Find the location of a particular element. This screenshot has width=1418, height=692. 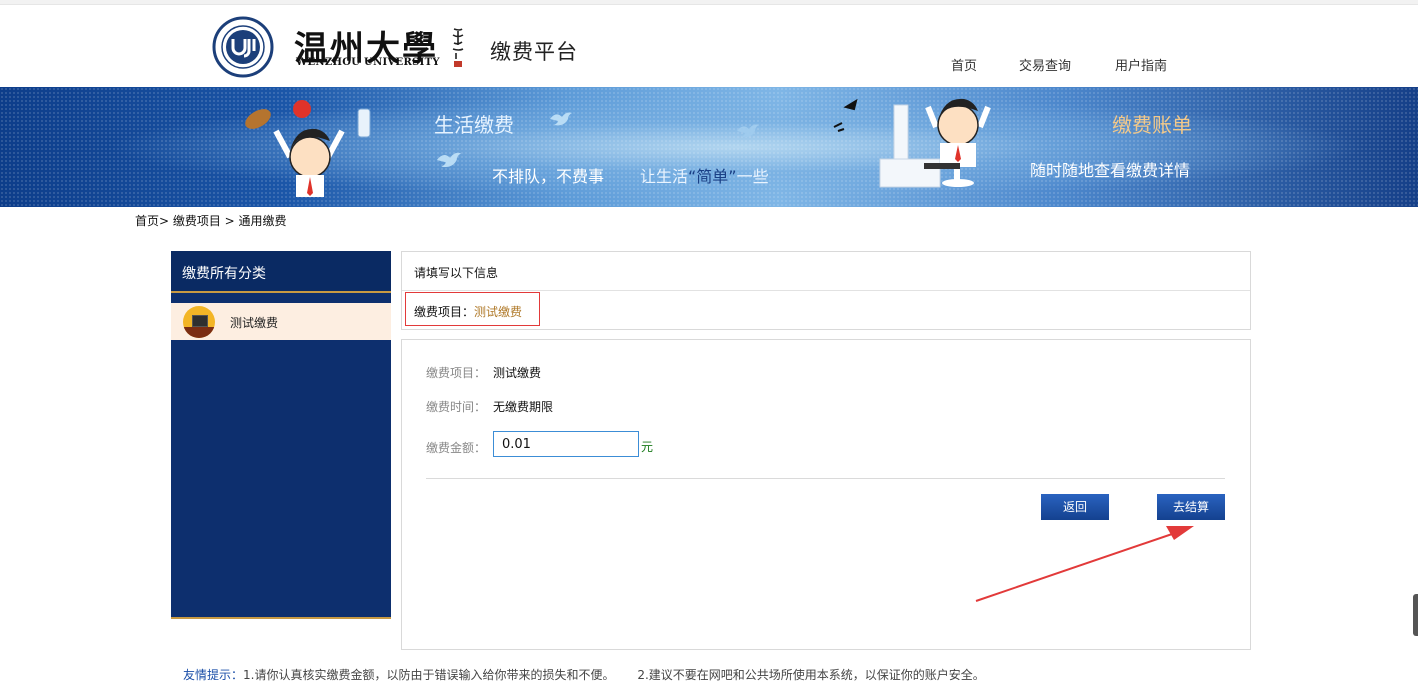

currency-unit: 元 is located at coordinates (647, 447).